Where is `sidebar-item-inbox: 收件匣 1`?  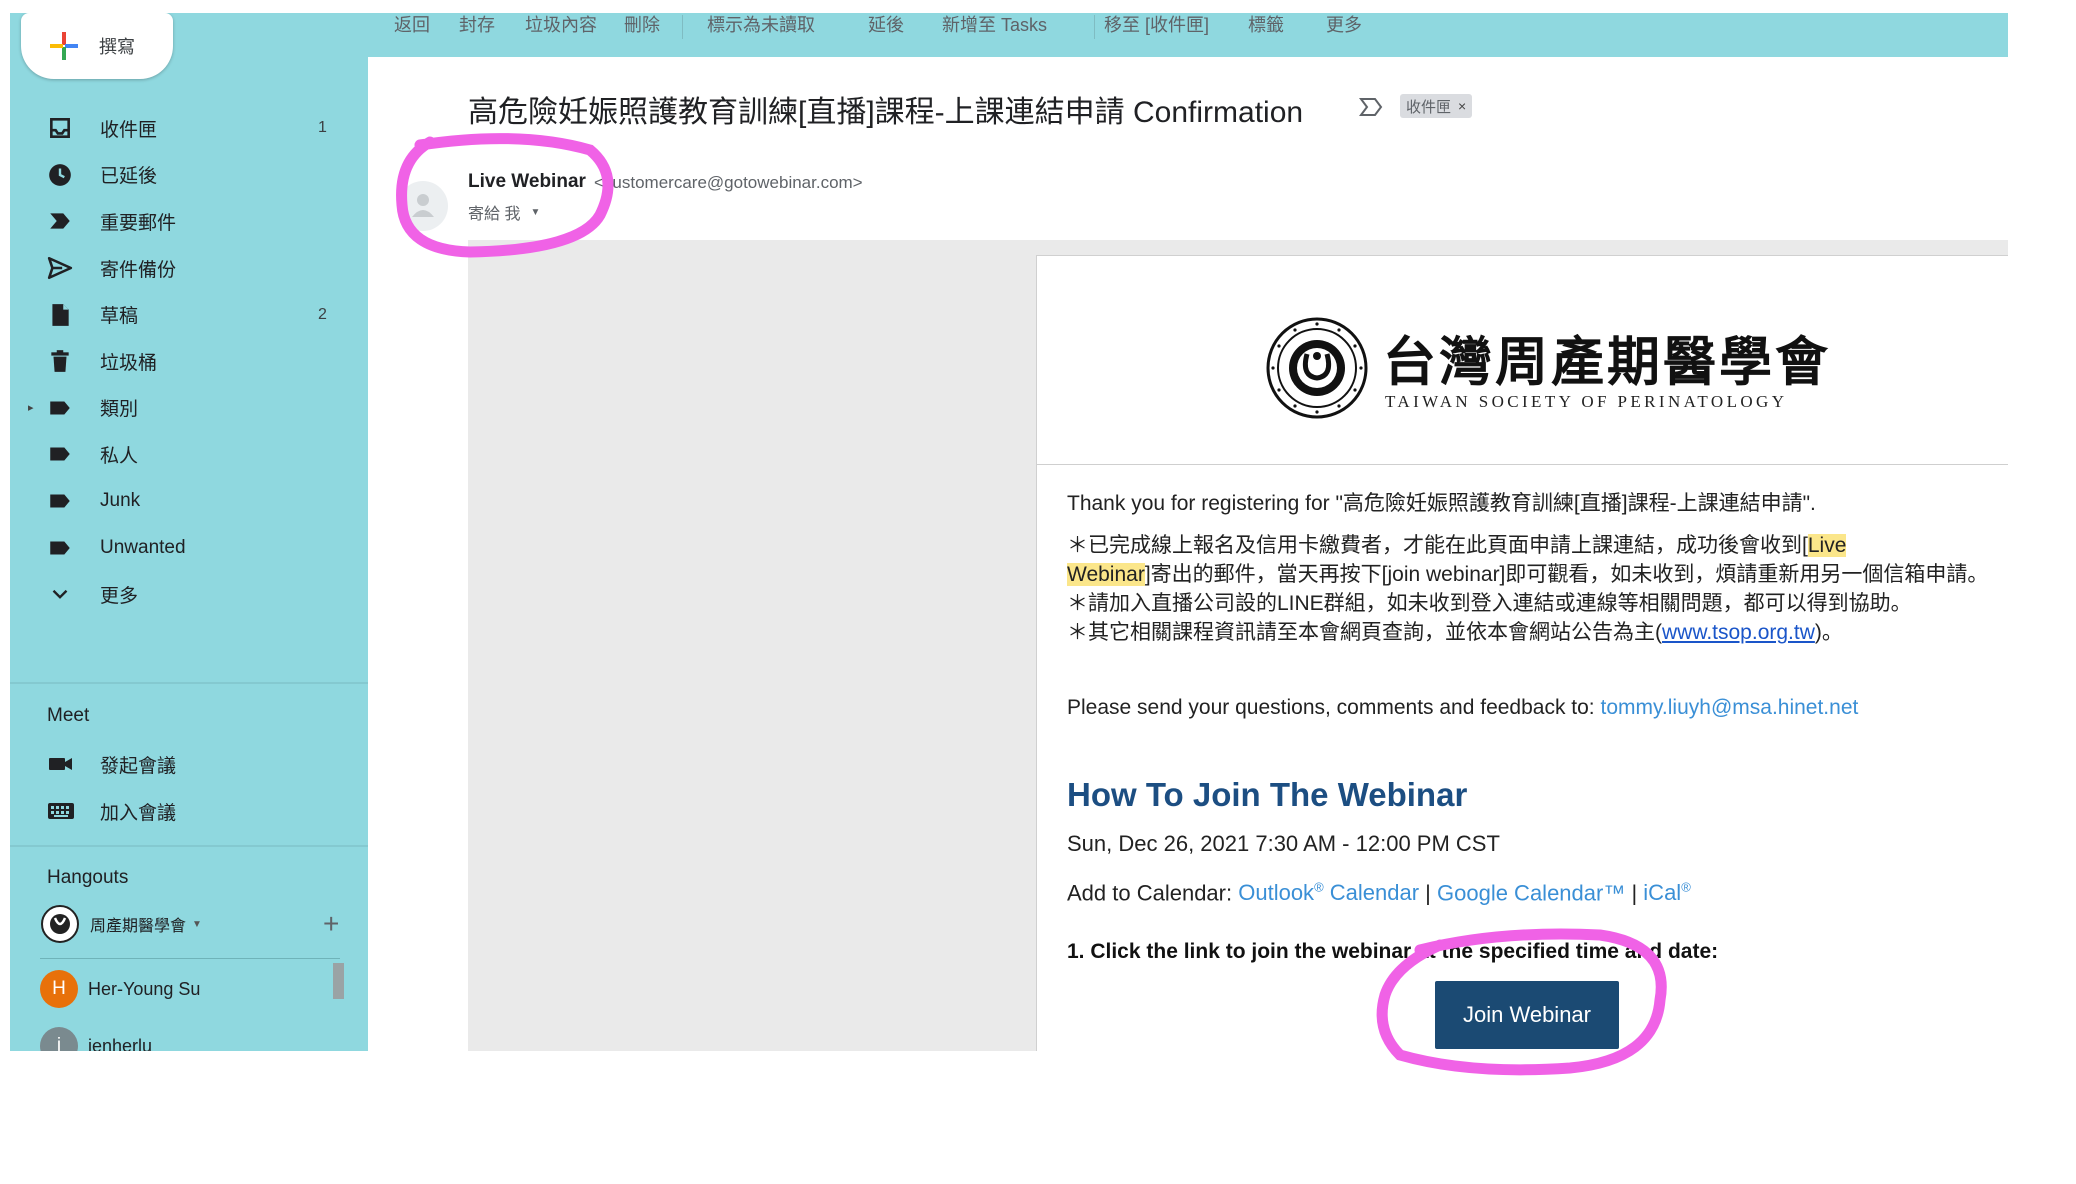
sidebar-item-inbox: 收件匣 1 is located at coordinates (189, 128).